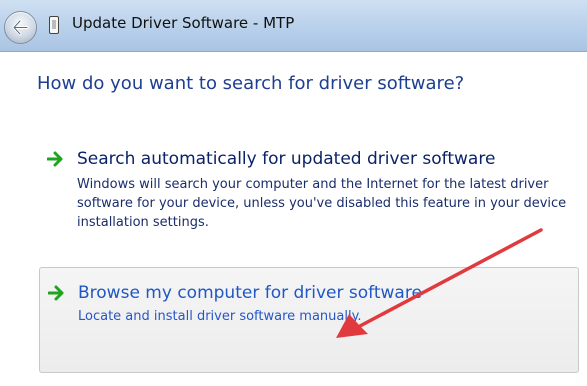  I want to click on option-title: Browse my computer for driver software, so click(250, 293).